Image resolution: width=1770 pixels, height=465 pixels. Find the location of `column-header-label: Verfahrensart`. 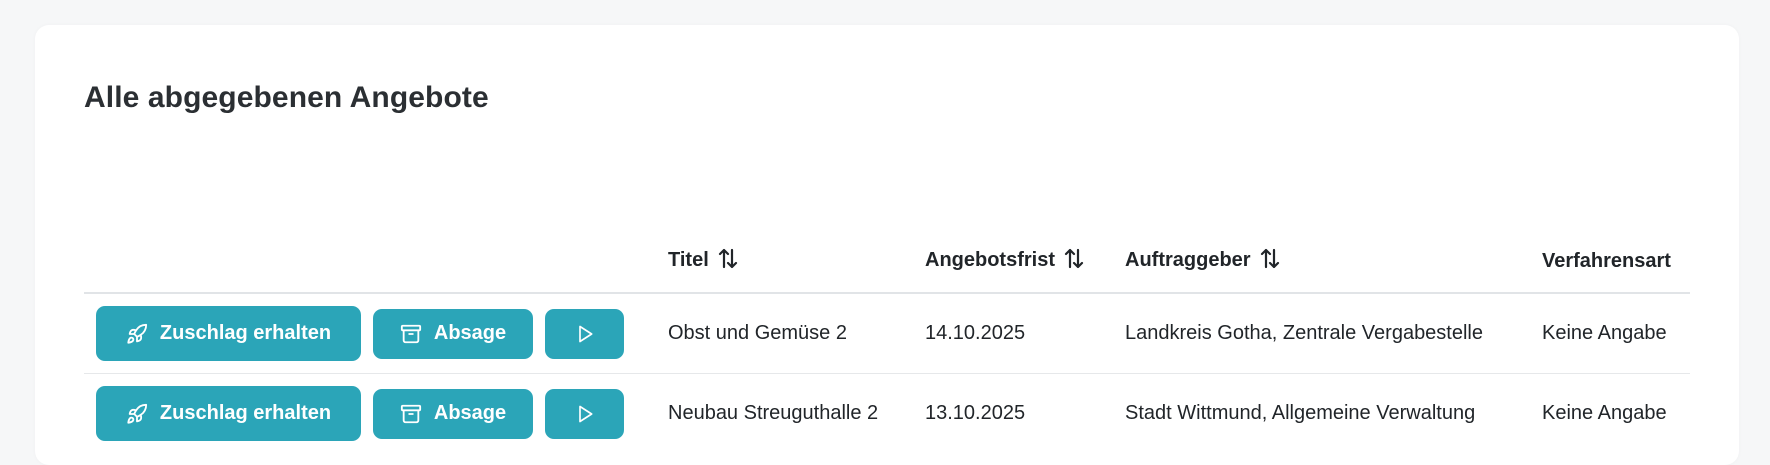

column-header-label: Verfahrensart is located at coordinates (1606, 260).